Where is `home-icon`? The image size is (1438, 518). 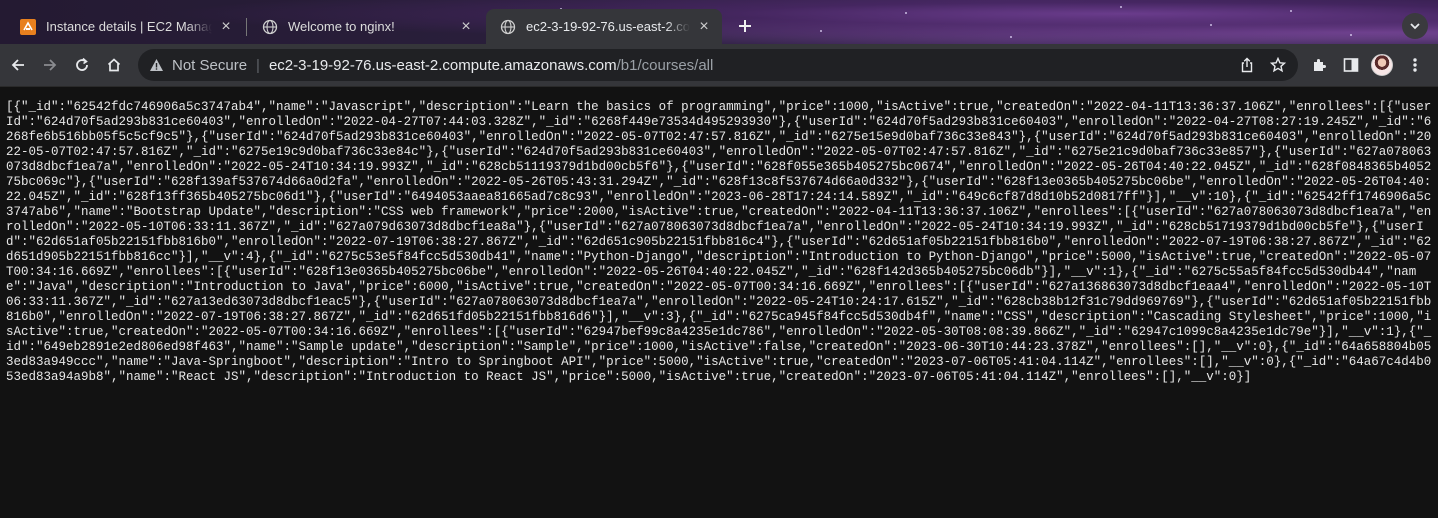 home-icon is located at coordinates (114, 65).